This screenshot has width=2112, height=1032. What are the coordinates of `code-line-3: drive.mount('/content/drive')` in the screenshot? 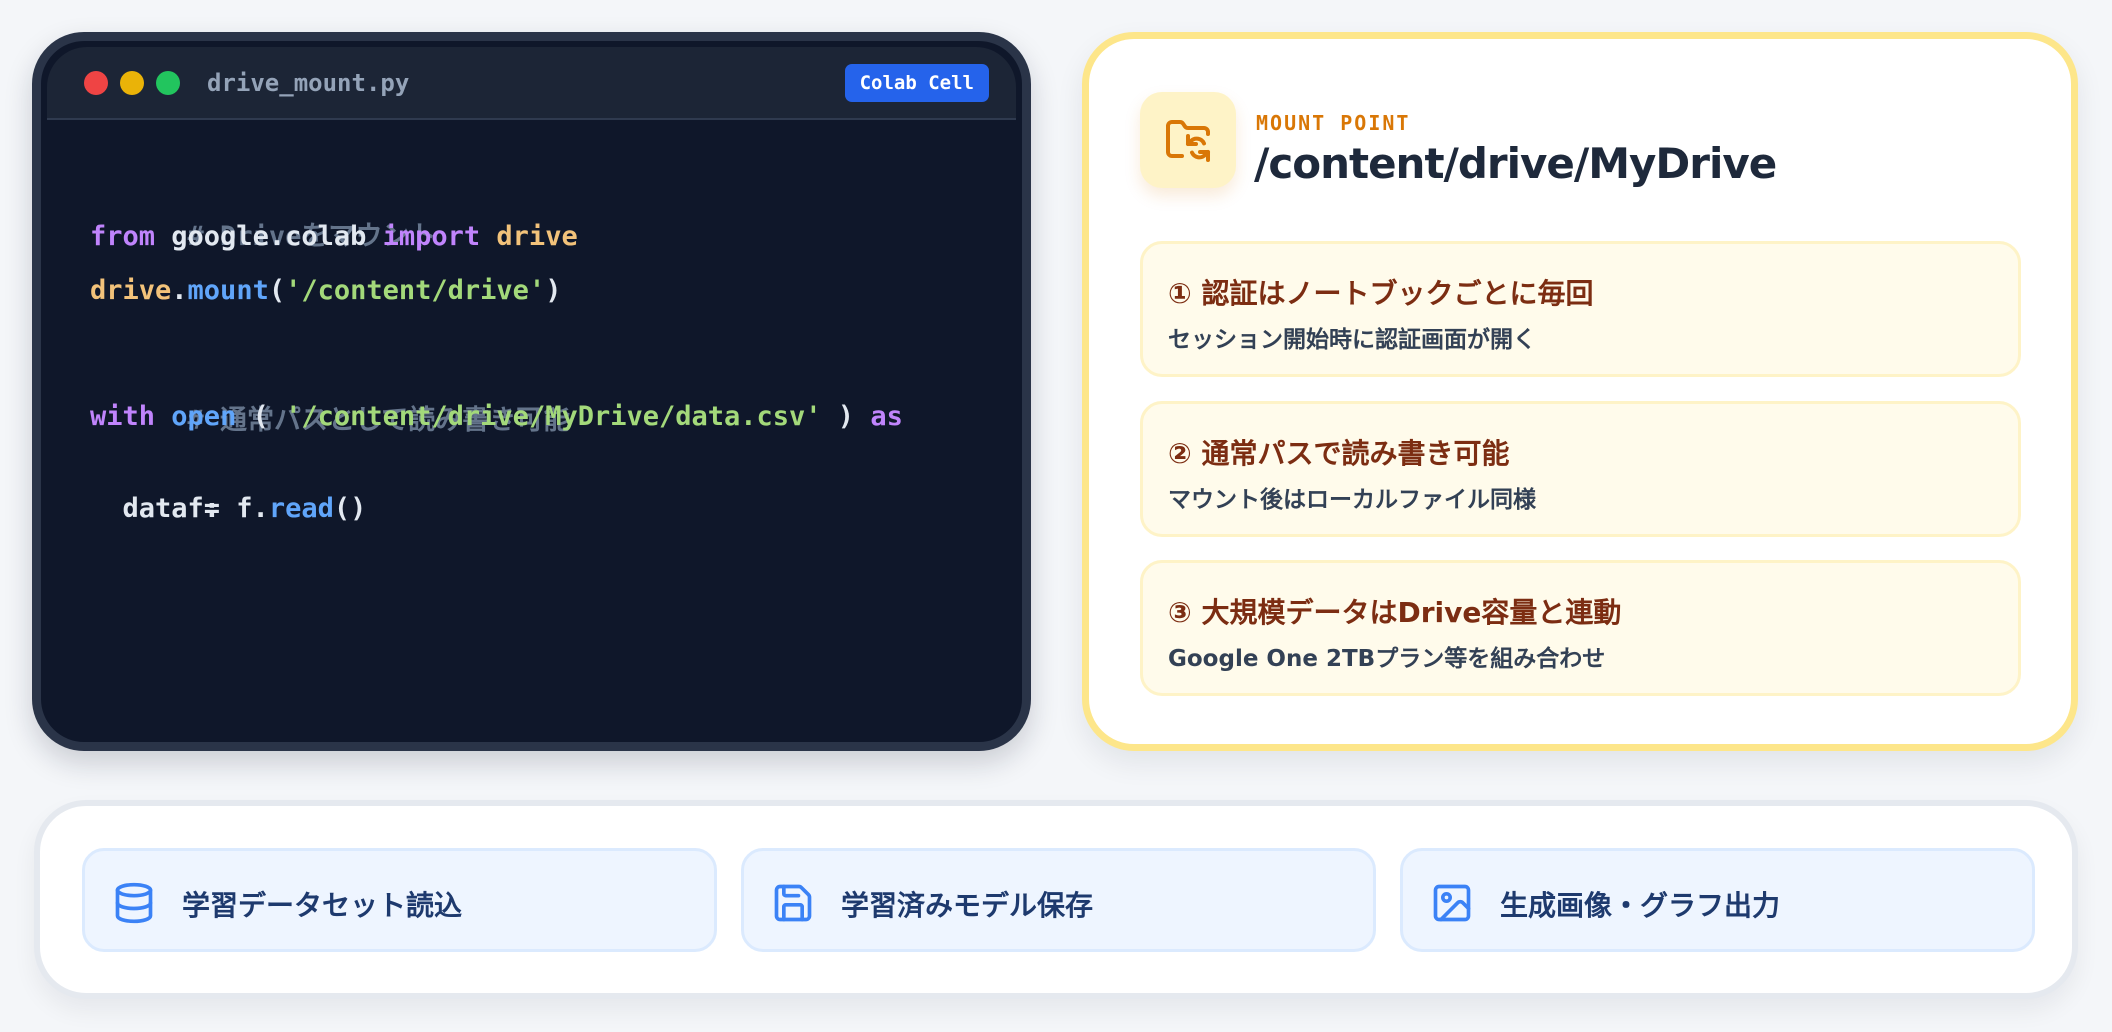 It's located at (540, 291).